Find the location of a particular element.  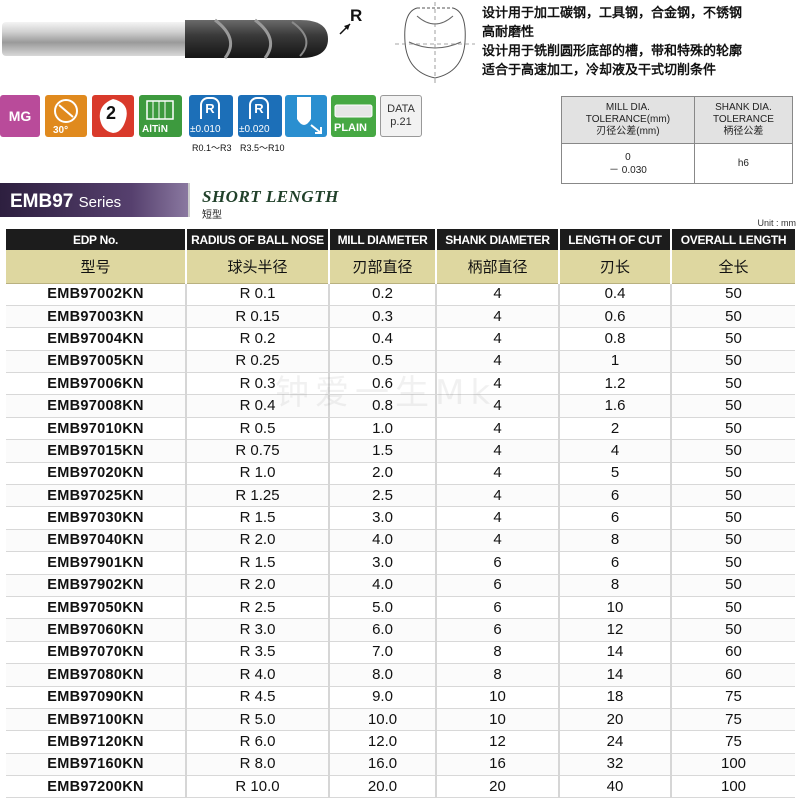

radius-cell: R 3.5 is located at coordinates (257, 653).